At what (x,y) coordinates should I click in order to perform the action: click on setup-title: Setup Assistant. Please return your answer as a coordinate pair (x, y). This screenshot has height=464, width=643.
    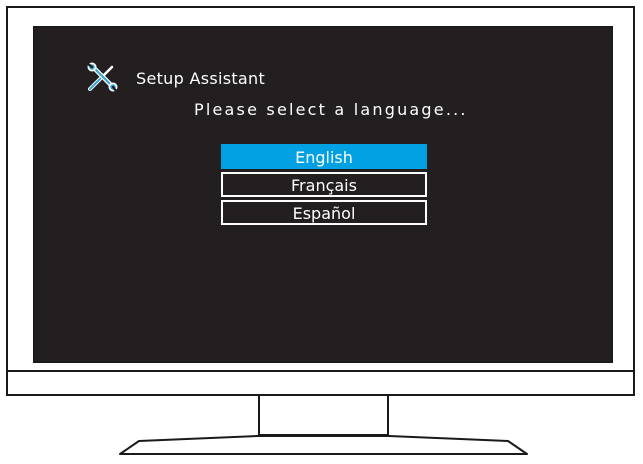
    Looking at the image, I should click on (201, 78).